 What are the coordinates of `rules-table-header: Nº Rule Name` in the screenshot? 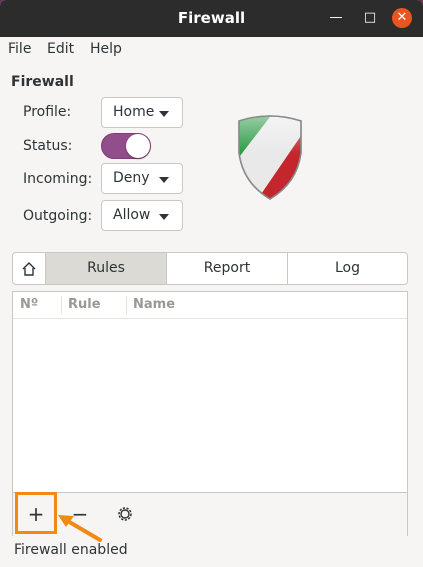 It's located at (210, 305).